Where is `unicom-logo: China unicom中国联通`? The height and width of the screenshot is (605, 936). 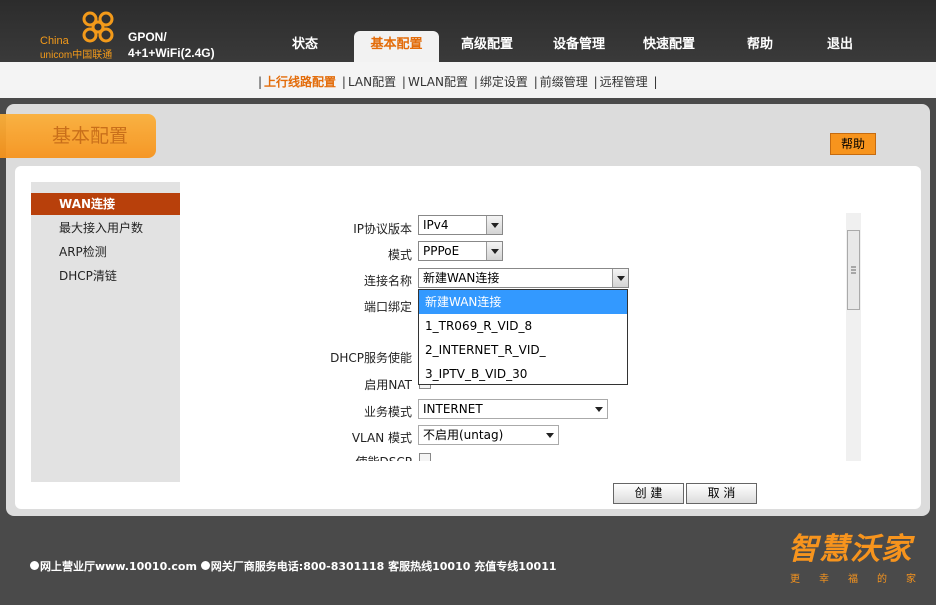
unicom-logo: China unicom中国联通 is located at coordinates (80, 34).